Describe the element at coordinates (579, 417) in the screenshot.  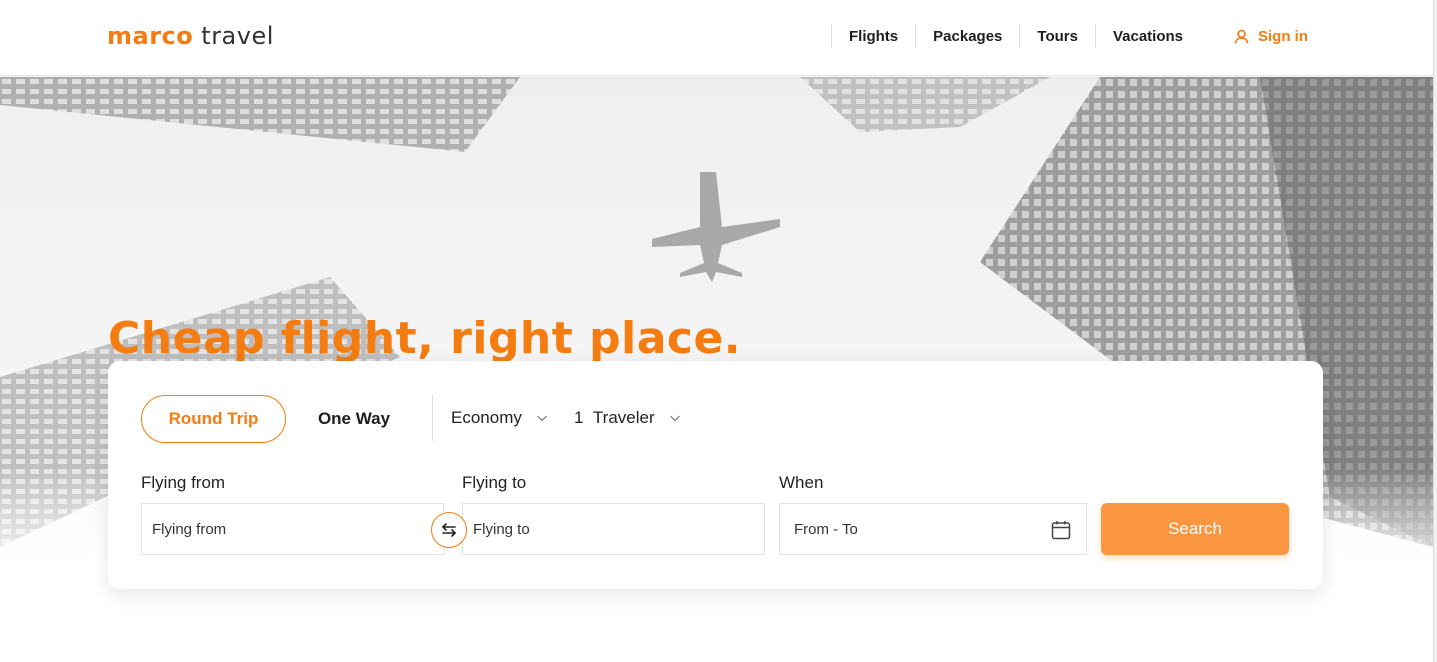
I see `travelers-count: 1` at that location.